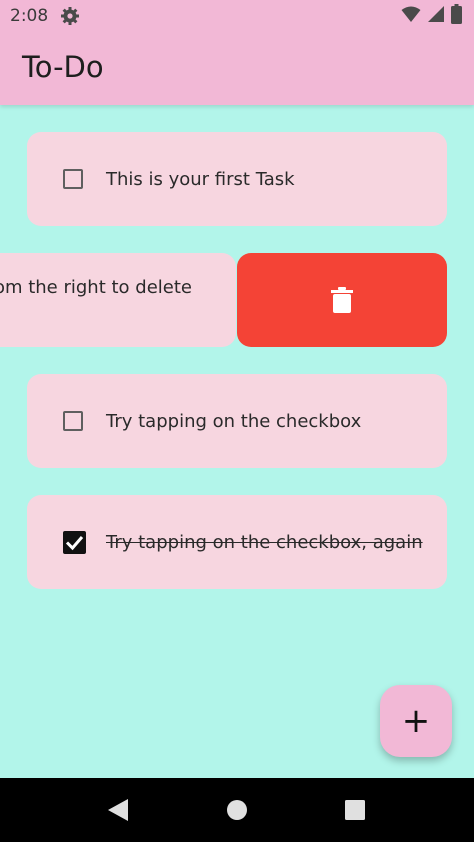 Image resolution: width=474 pixels, height=842 pixels. I want to click on signal-icon, so click(436, 16).